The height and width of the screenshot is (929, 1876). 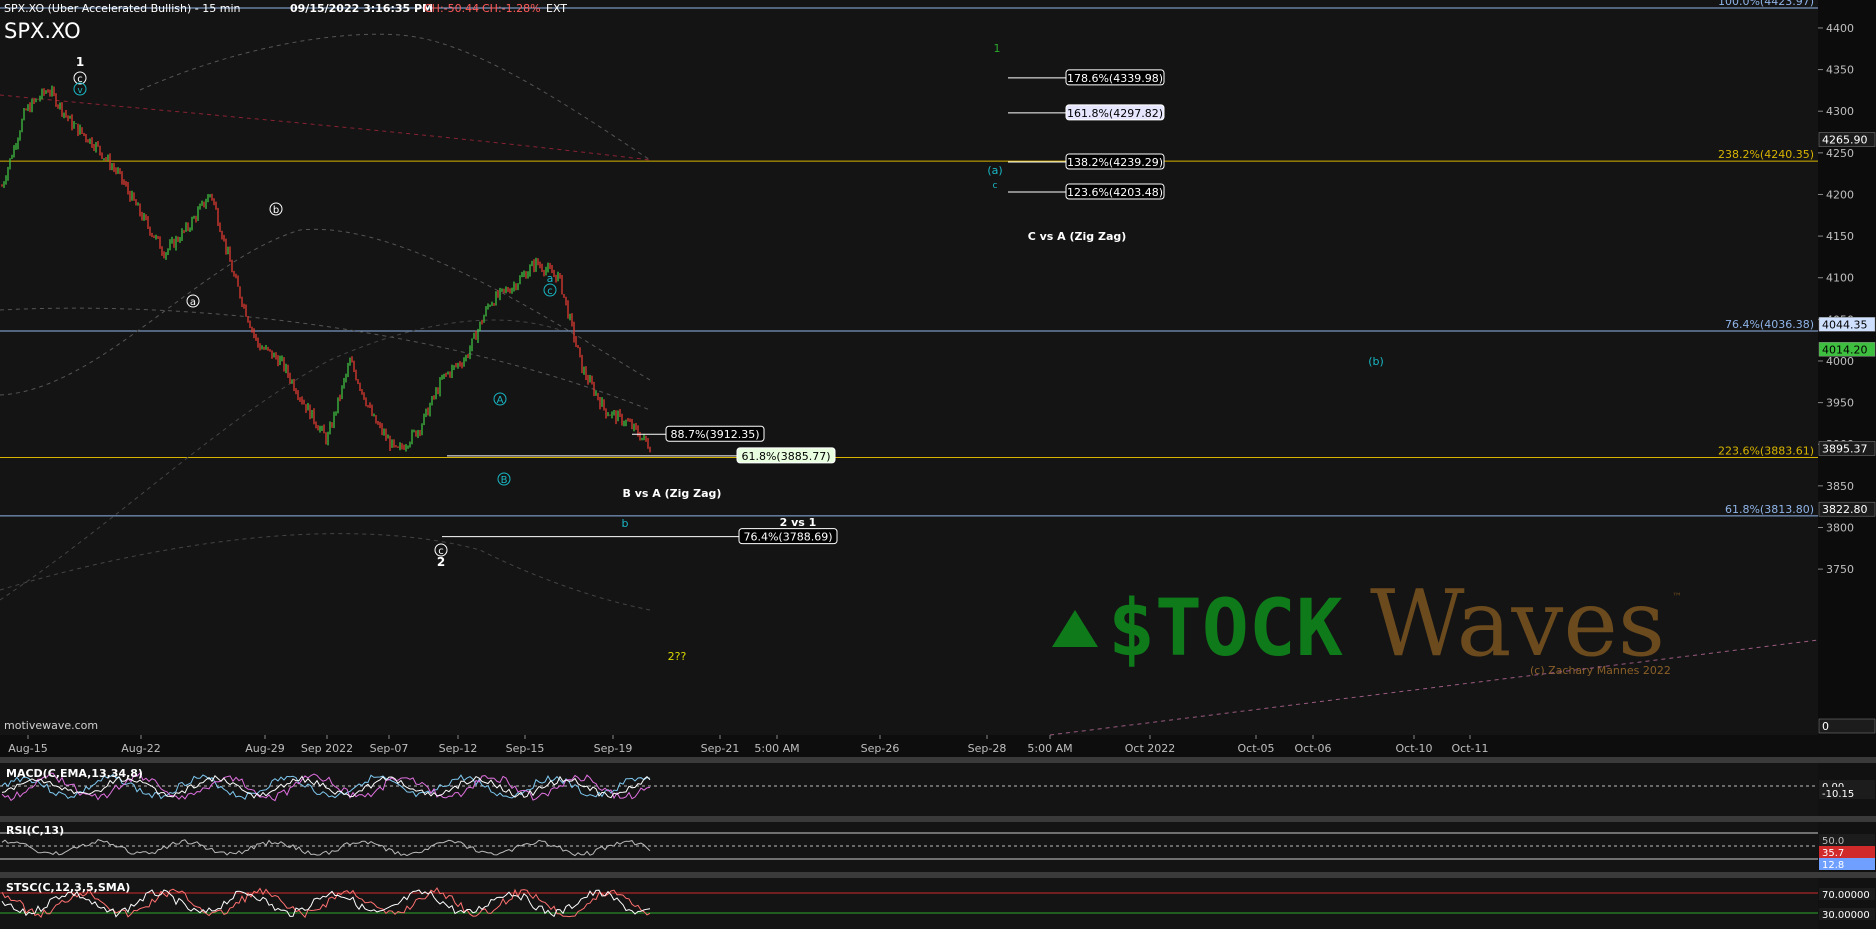 What do you see at coordinates (1256, 748) in the screenshot?
I see `x-tick-label: Oct-05` at bounding box center [1256, 748].